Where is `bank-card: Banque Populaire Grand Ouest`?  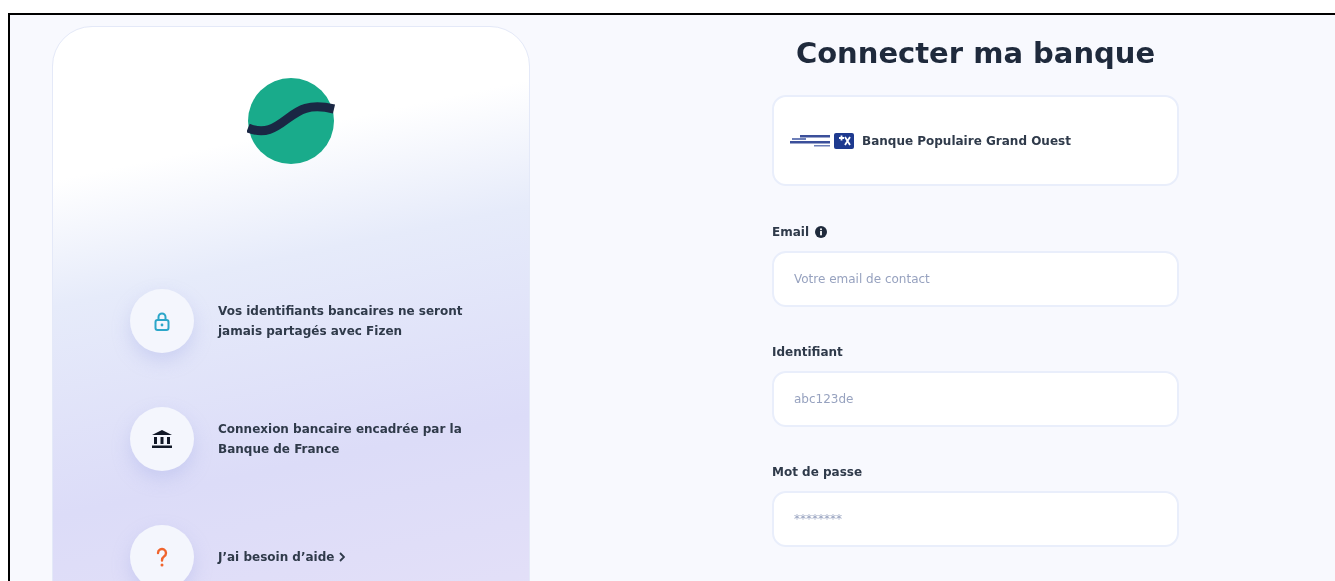 bank-card: Banque Populaire Grand Ouest is located at coordinates (975, 140).